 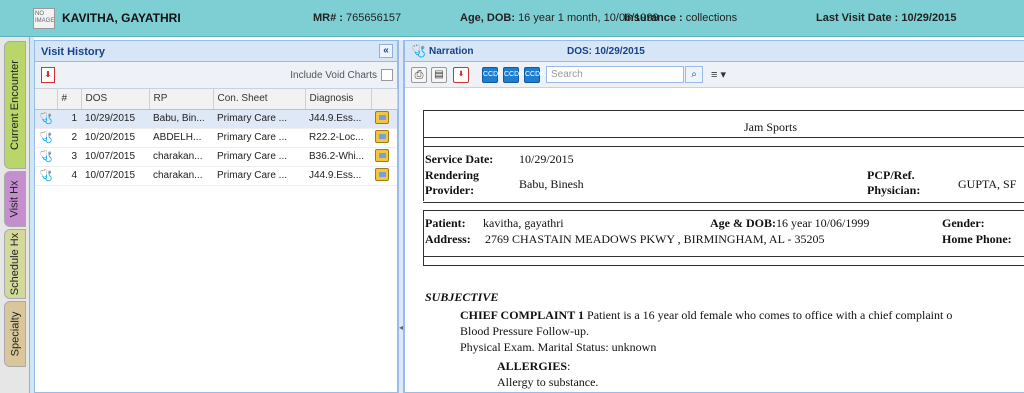 I want to click on table-header-row: # DOS RP Con. Sheet Diagnosis, so click(x=216, y=99).